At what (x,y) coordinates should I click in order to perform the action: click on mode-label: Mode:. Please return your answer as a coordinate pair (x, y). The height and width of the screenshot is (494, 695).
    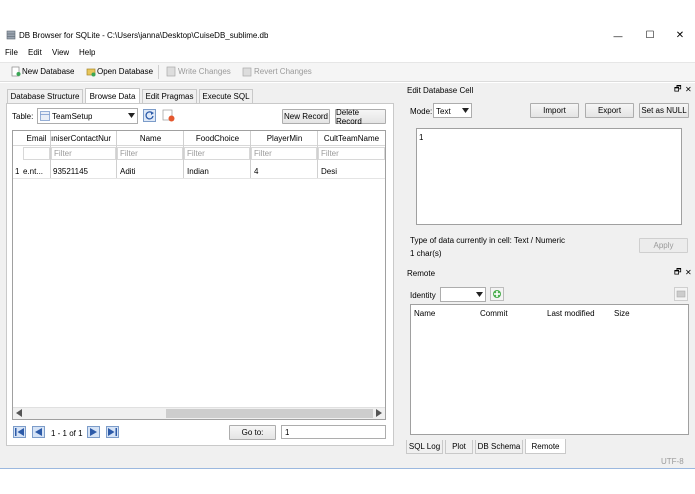
    Looking at the image, I should click on (421, 111).